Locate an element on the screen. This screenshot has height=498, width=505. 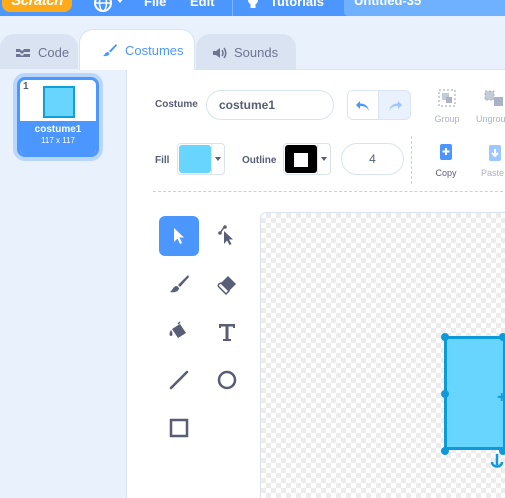
redo-button is located at coordinates (394, 105).